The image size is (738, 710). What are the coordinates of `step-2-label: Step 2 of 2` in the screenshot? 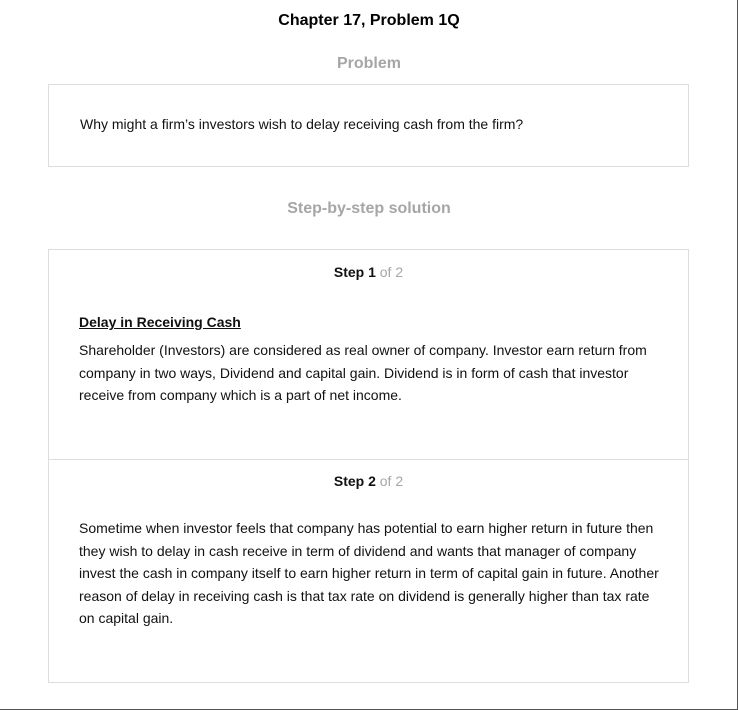 It's located at (368, 481).